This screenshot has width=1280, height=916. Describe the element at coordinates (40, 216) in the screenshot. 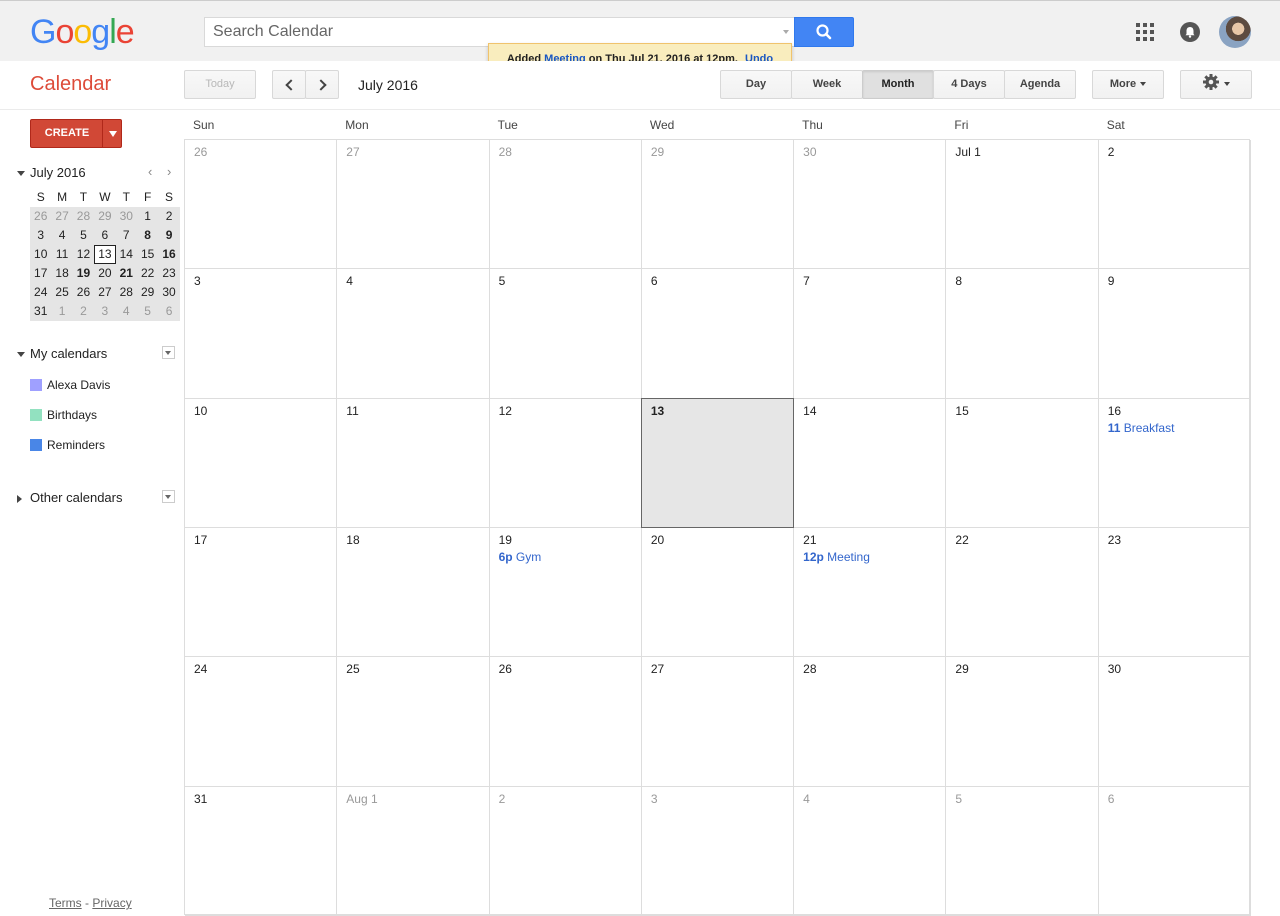

I see `mini-day: 26` at that location.